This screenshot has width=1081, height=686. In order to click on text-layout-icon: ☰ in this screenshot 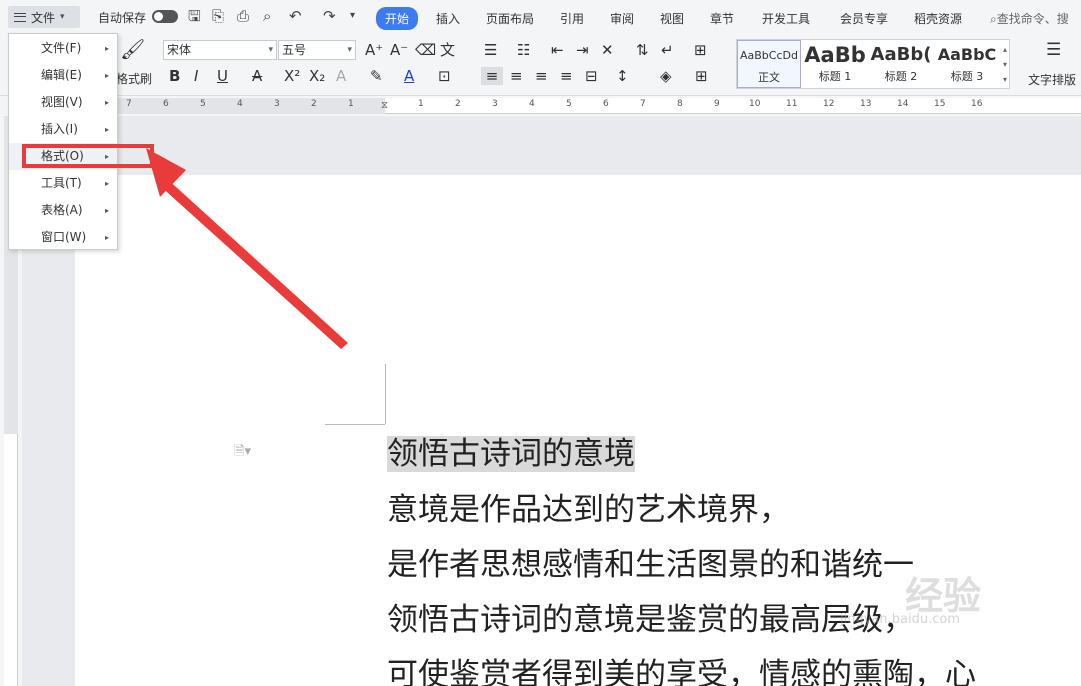, I will do `click(1053, 50)`.